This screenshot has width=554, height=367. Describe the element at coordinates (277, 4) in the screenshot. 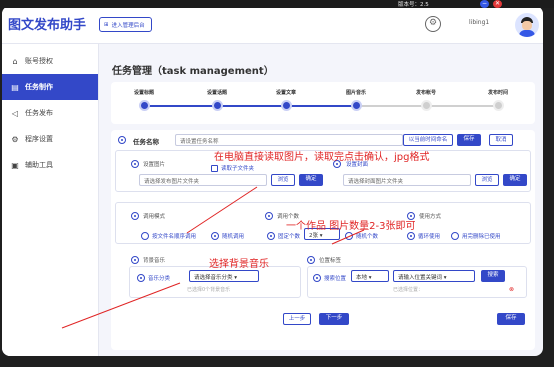

I see `titlebar: 版本号：2.5 − ✕` at that location.